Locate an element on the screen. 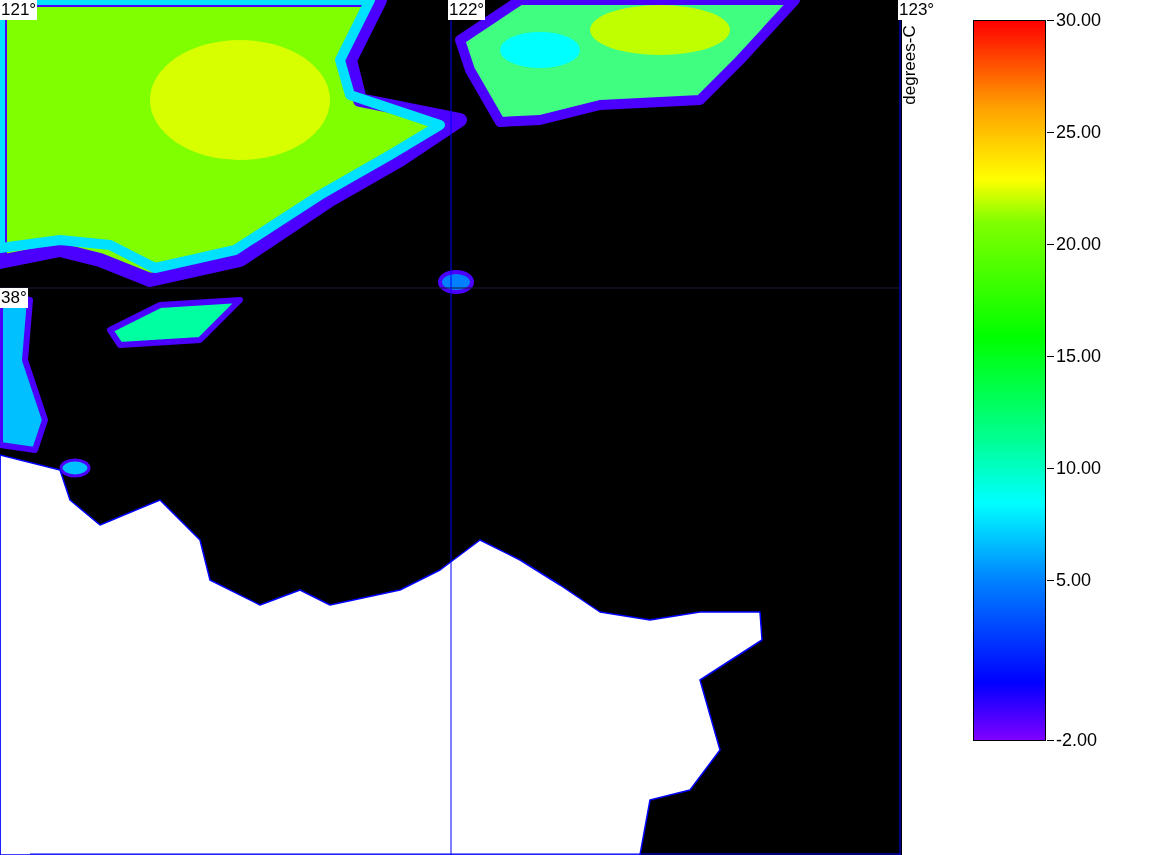  latitude-label: 38° is located at coordinates (14, 298).